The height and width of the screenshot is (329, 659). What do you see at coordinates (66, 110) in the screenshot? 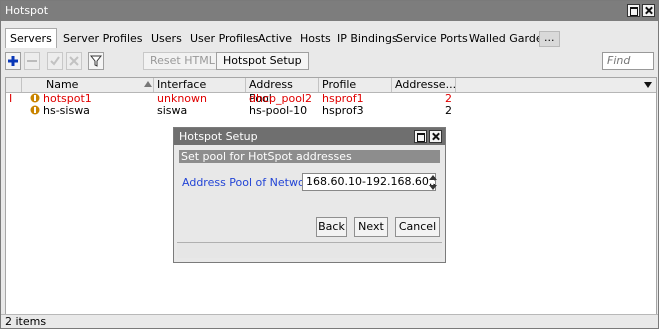
I see `row-name: hs-siswa` at bounding box center [66, 110].